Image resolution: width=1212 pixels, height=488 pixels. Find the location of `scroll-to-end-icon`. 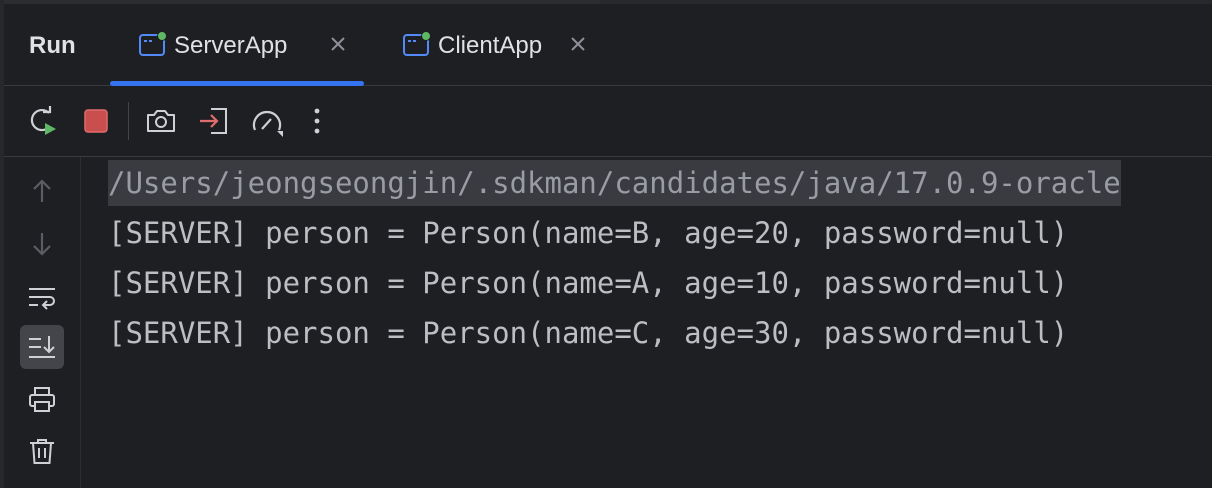

scroll-to-end-icon is located at coordinates (42, 347).